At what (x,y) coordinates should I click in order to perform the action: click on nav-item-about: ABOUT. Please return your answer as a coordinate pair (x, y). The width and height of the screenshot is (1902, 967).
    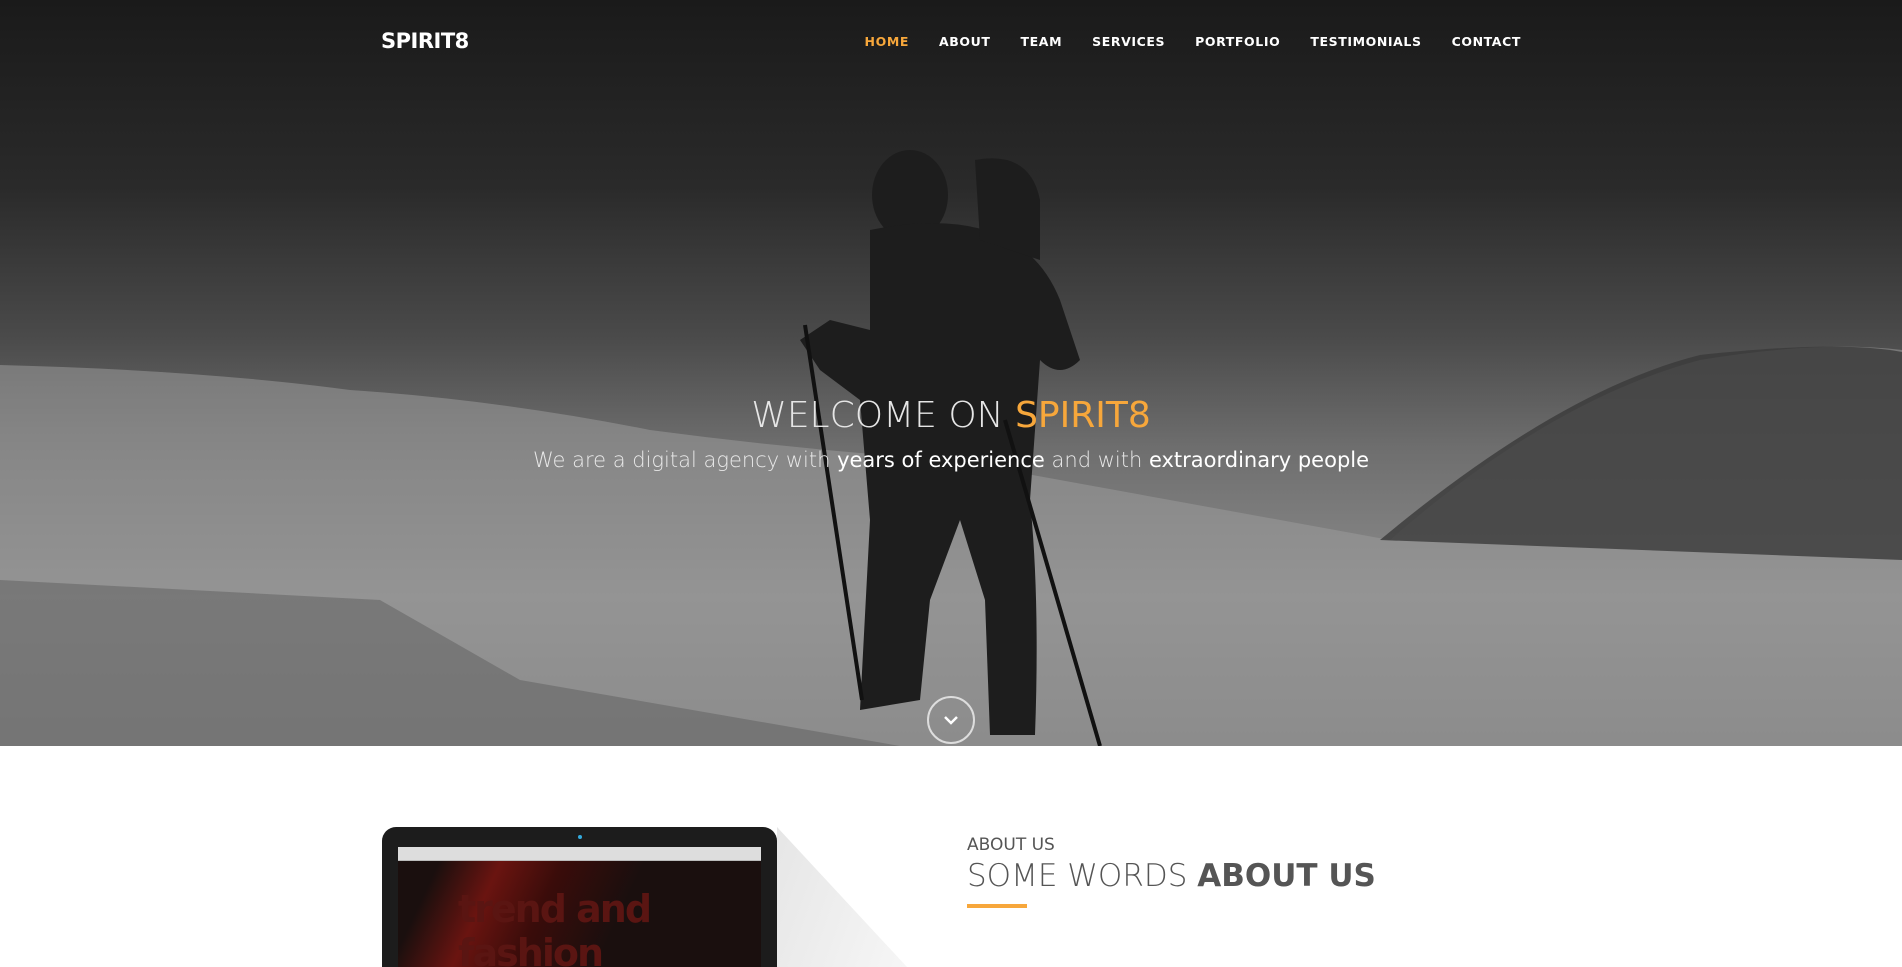
    Looking at the image, I should click on (965, 41).